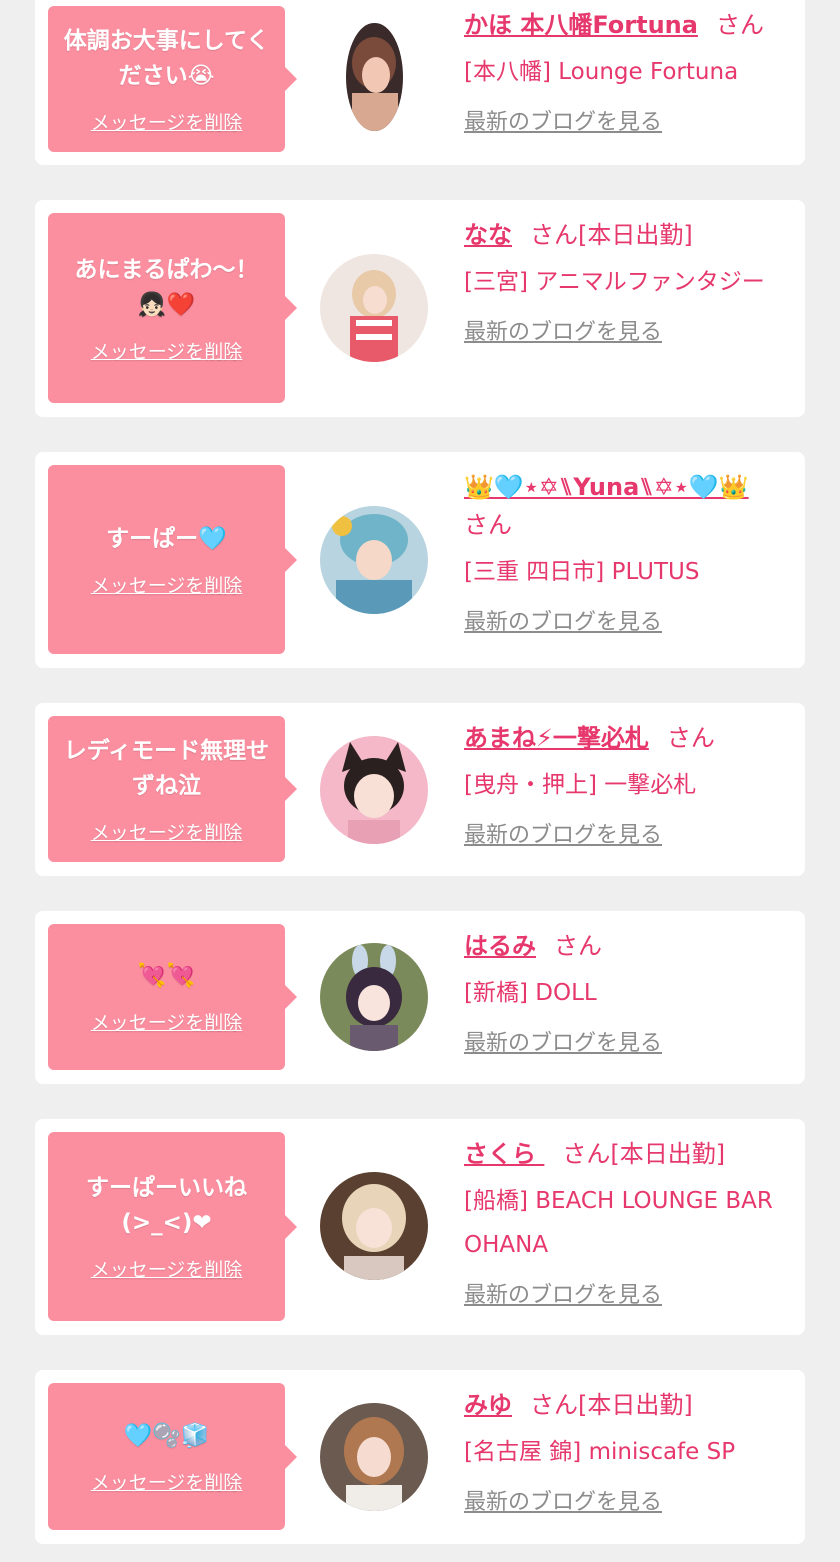 The height and width of the screenshot is (1562, 840). I want to click on shop-name: [三重 四日市] PLUTUS, so click(582, 572).